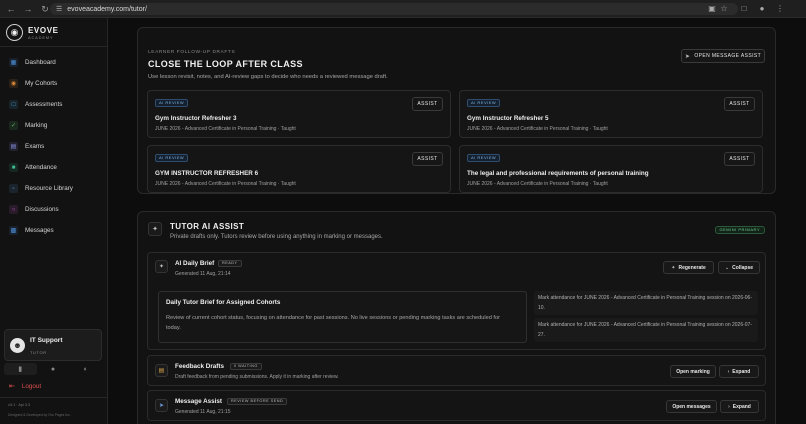  Describe the element at coordinates (394, 9) in the screenshot. I see `address-bar: ☰ evoveacademy.com/tutor/` at that location.